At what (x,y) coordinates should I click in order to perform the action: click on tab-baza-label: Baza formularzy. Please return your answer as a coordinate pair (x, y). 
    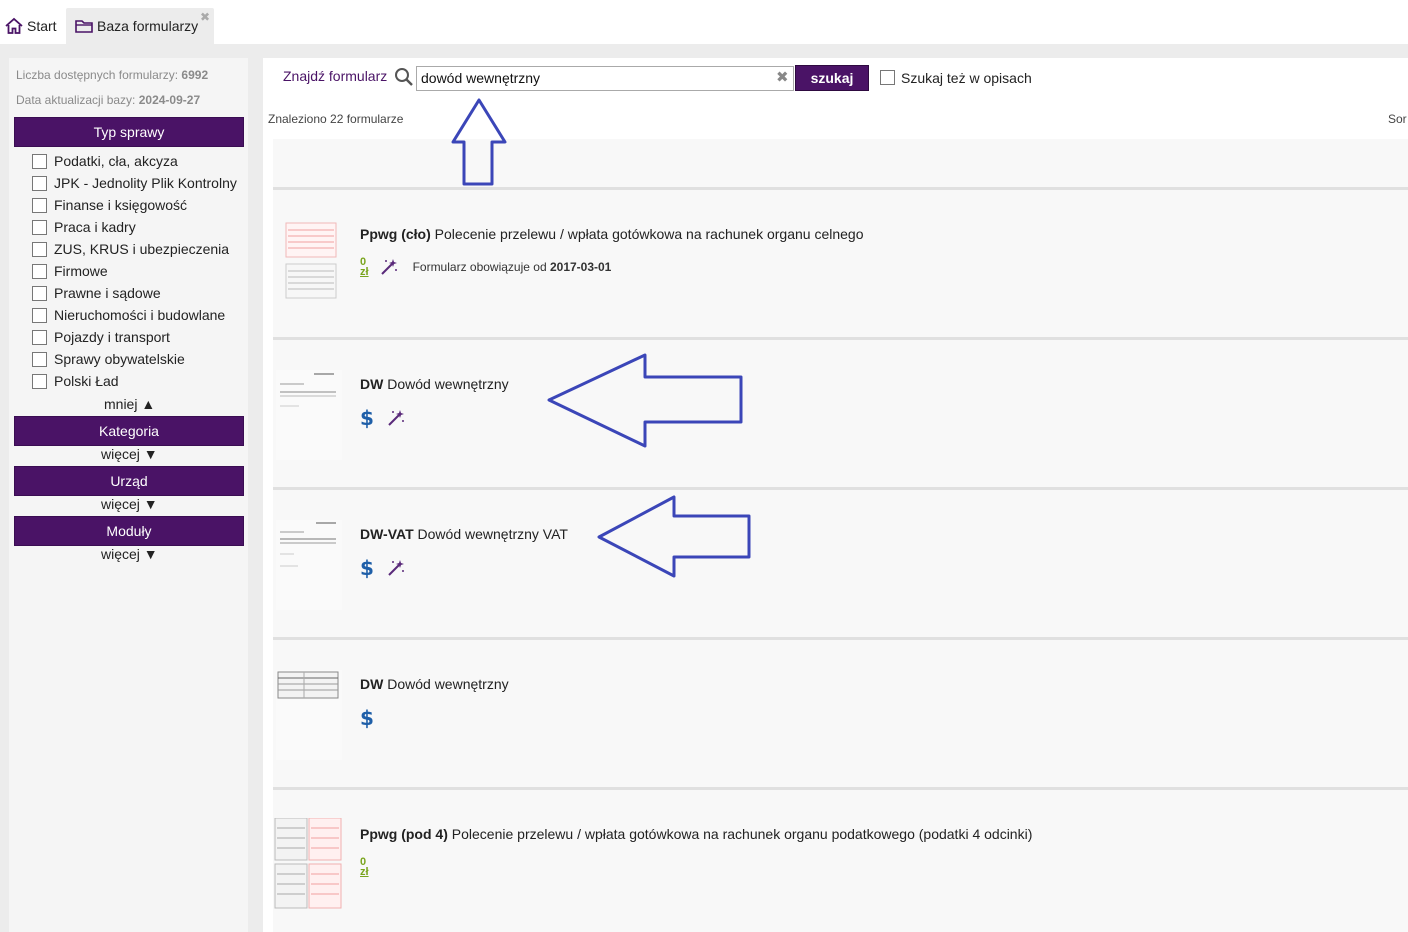
    Looking at the image, I should click on (148, 26).